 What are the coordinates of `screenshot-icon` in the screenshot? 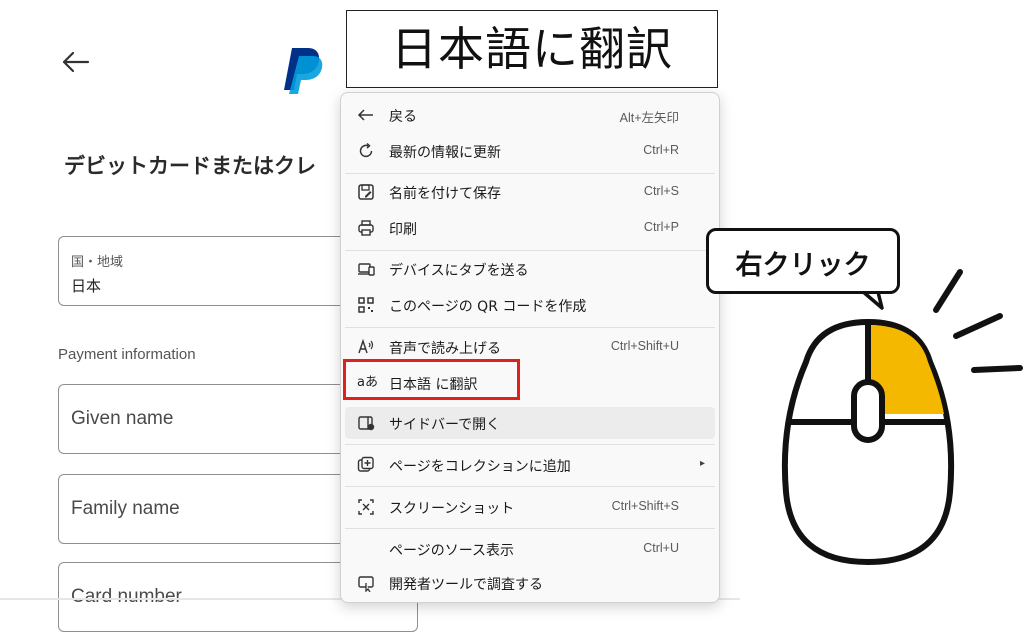 It's located at (366, 507).